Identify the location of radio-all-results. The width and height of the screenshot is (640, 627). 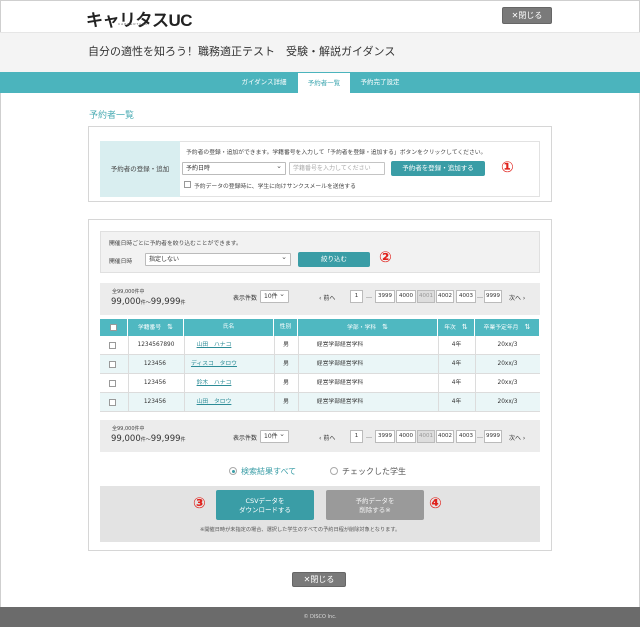
(233, 471).